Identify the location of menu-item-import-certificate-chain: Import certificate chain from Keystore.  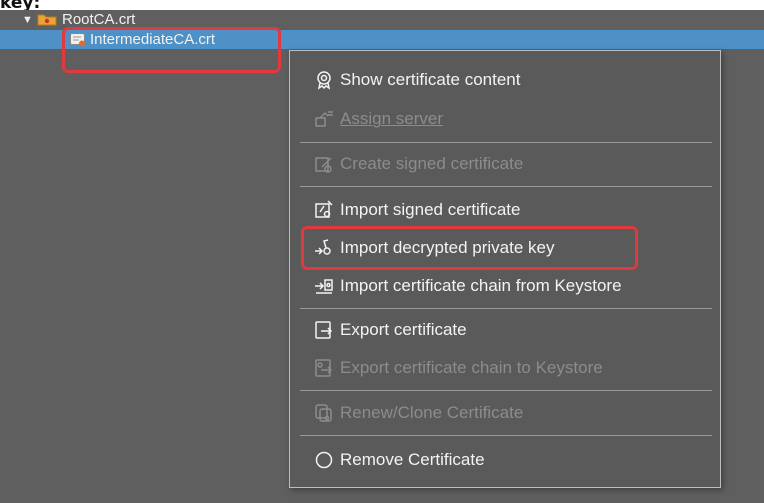
(505, 286).